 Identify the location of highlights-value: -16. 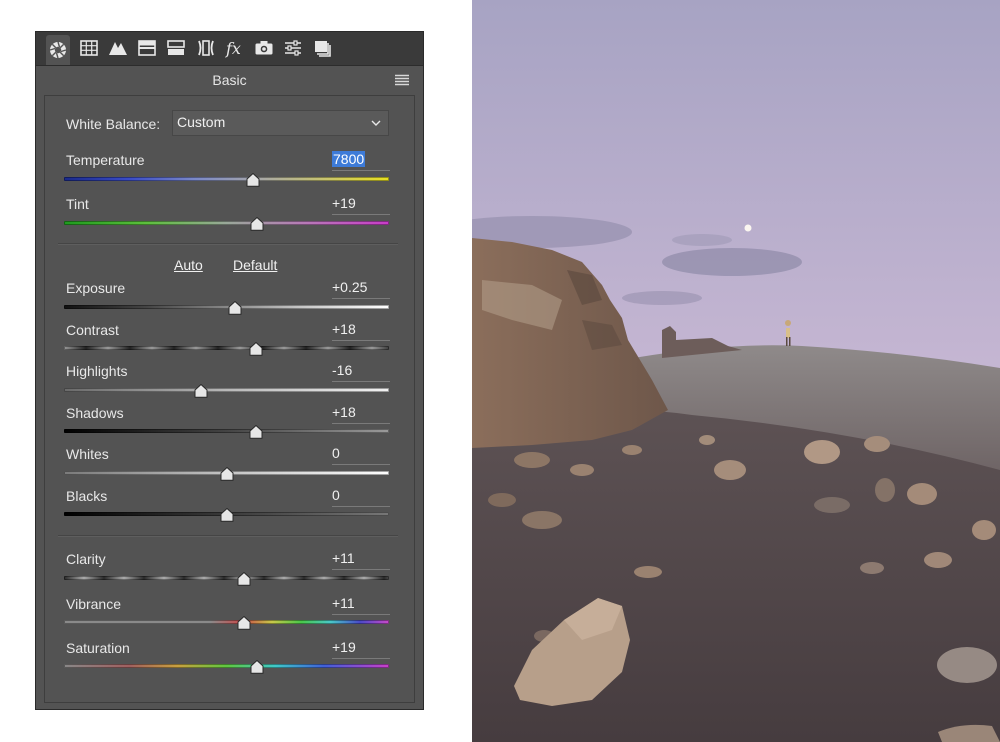
(342, 370).